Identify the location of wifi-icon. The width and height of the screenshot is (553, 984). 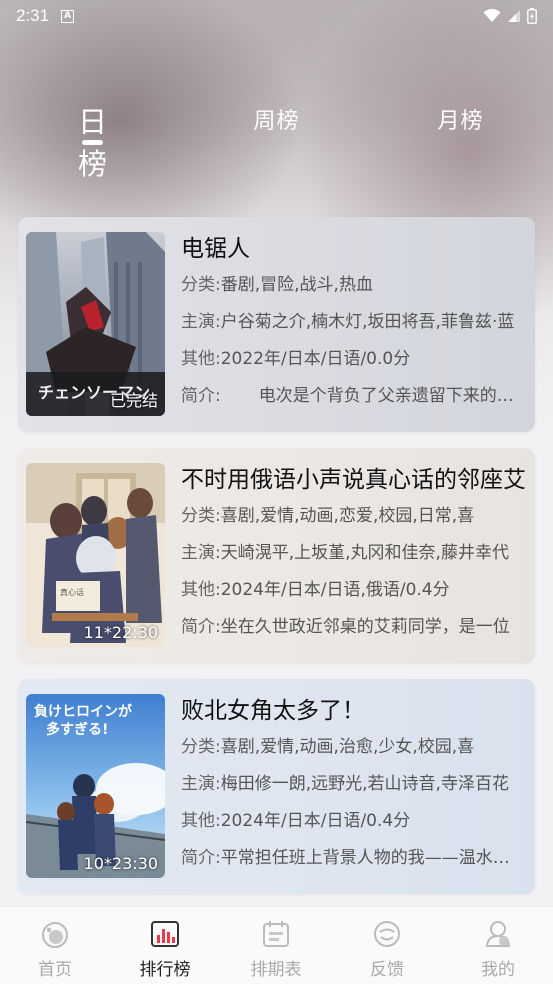
(492, 15).